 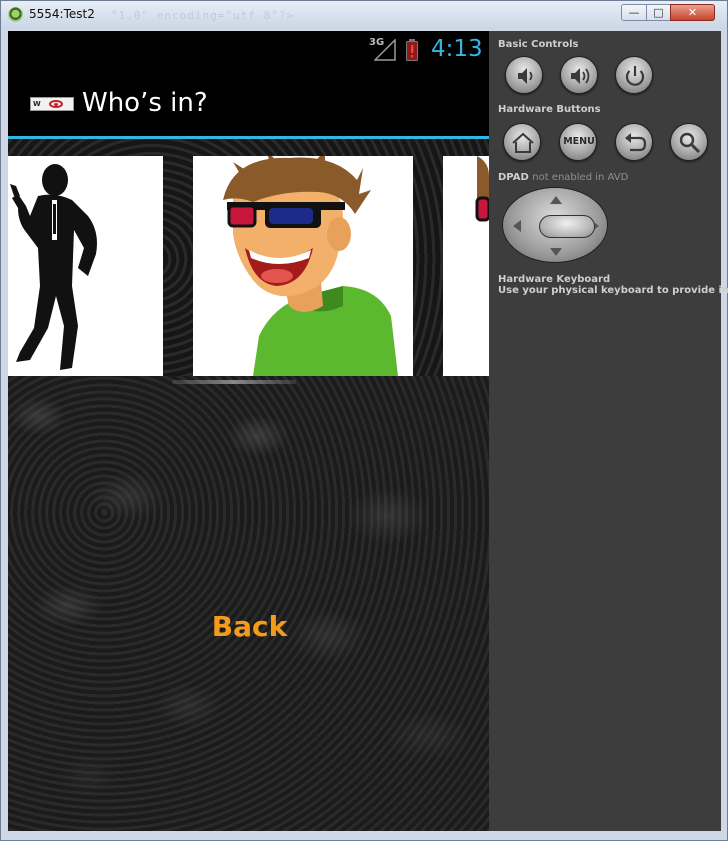 I want to click on volume-up-icon, so click(x=580, y=76).